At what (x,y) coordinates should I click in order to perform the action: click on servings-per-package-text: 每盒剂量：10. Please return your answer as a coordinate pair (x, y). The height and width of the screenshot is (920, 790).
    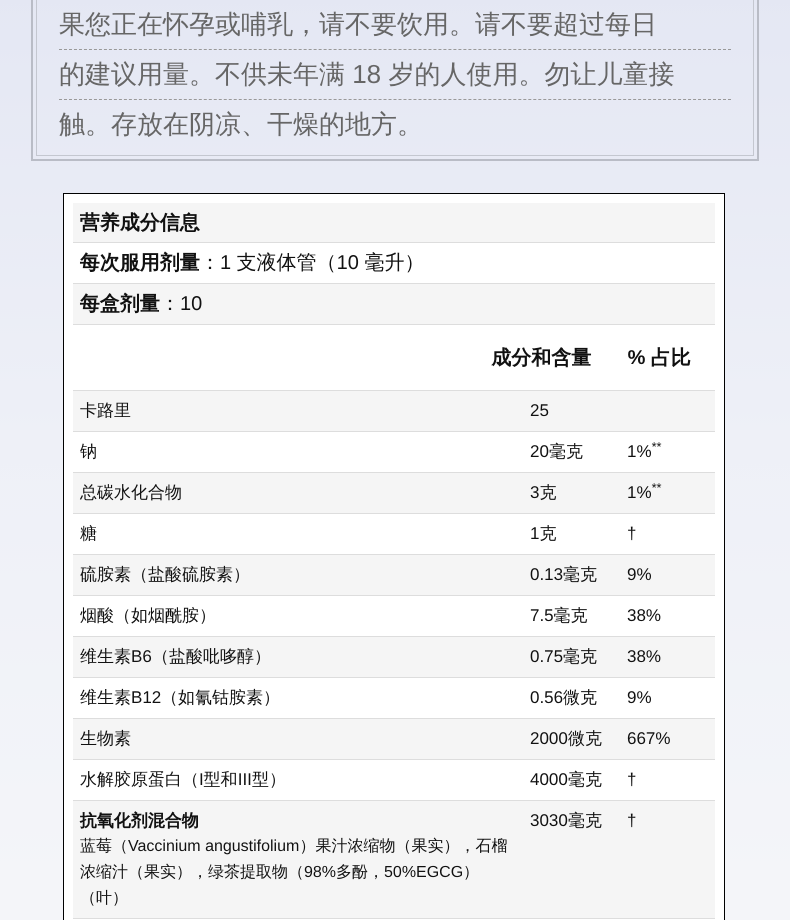
    Looking at the image, I should click on (141, 304).